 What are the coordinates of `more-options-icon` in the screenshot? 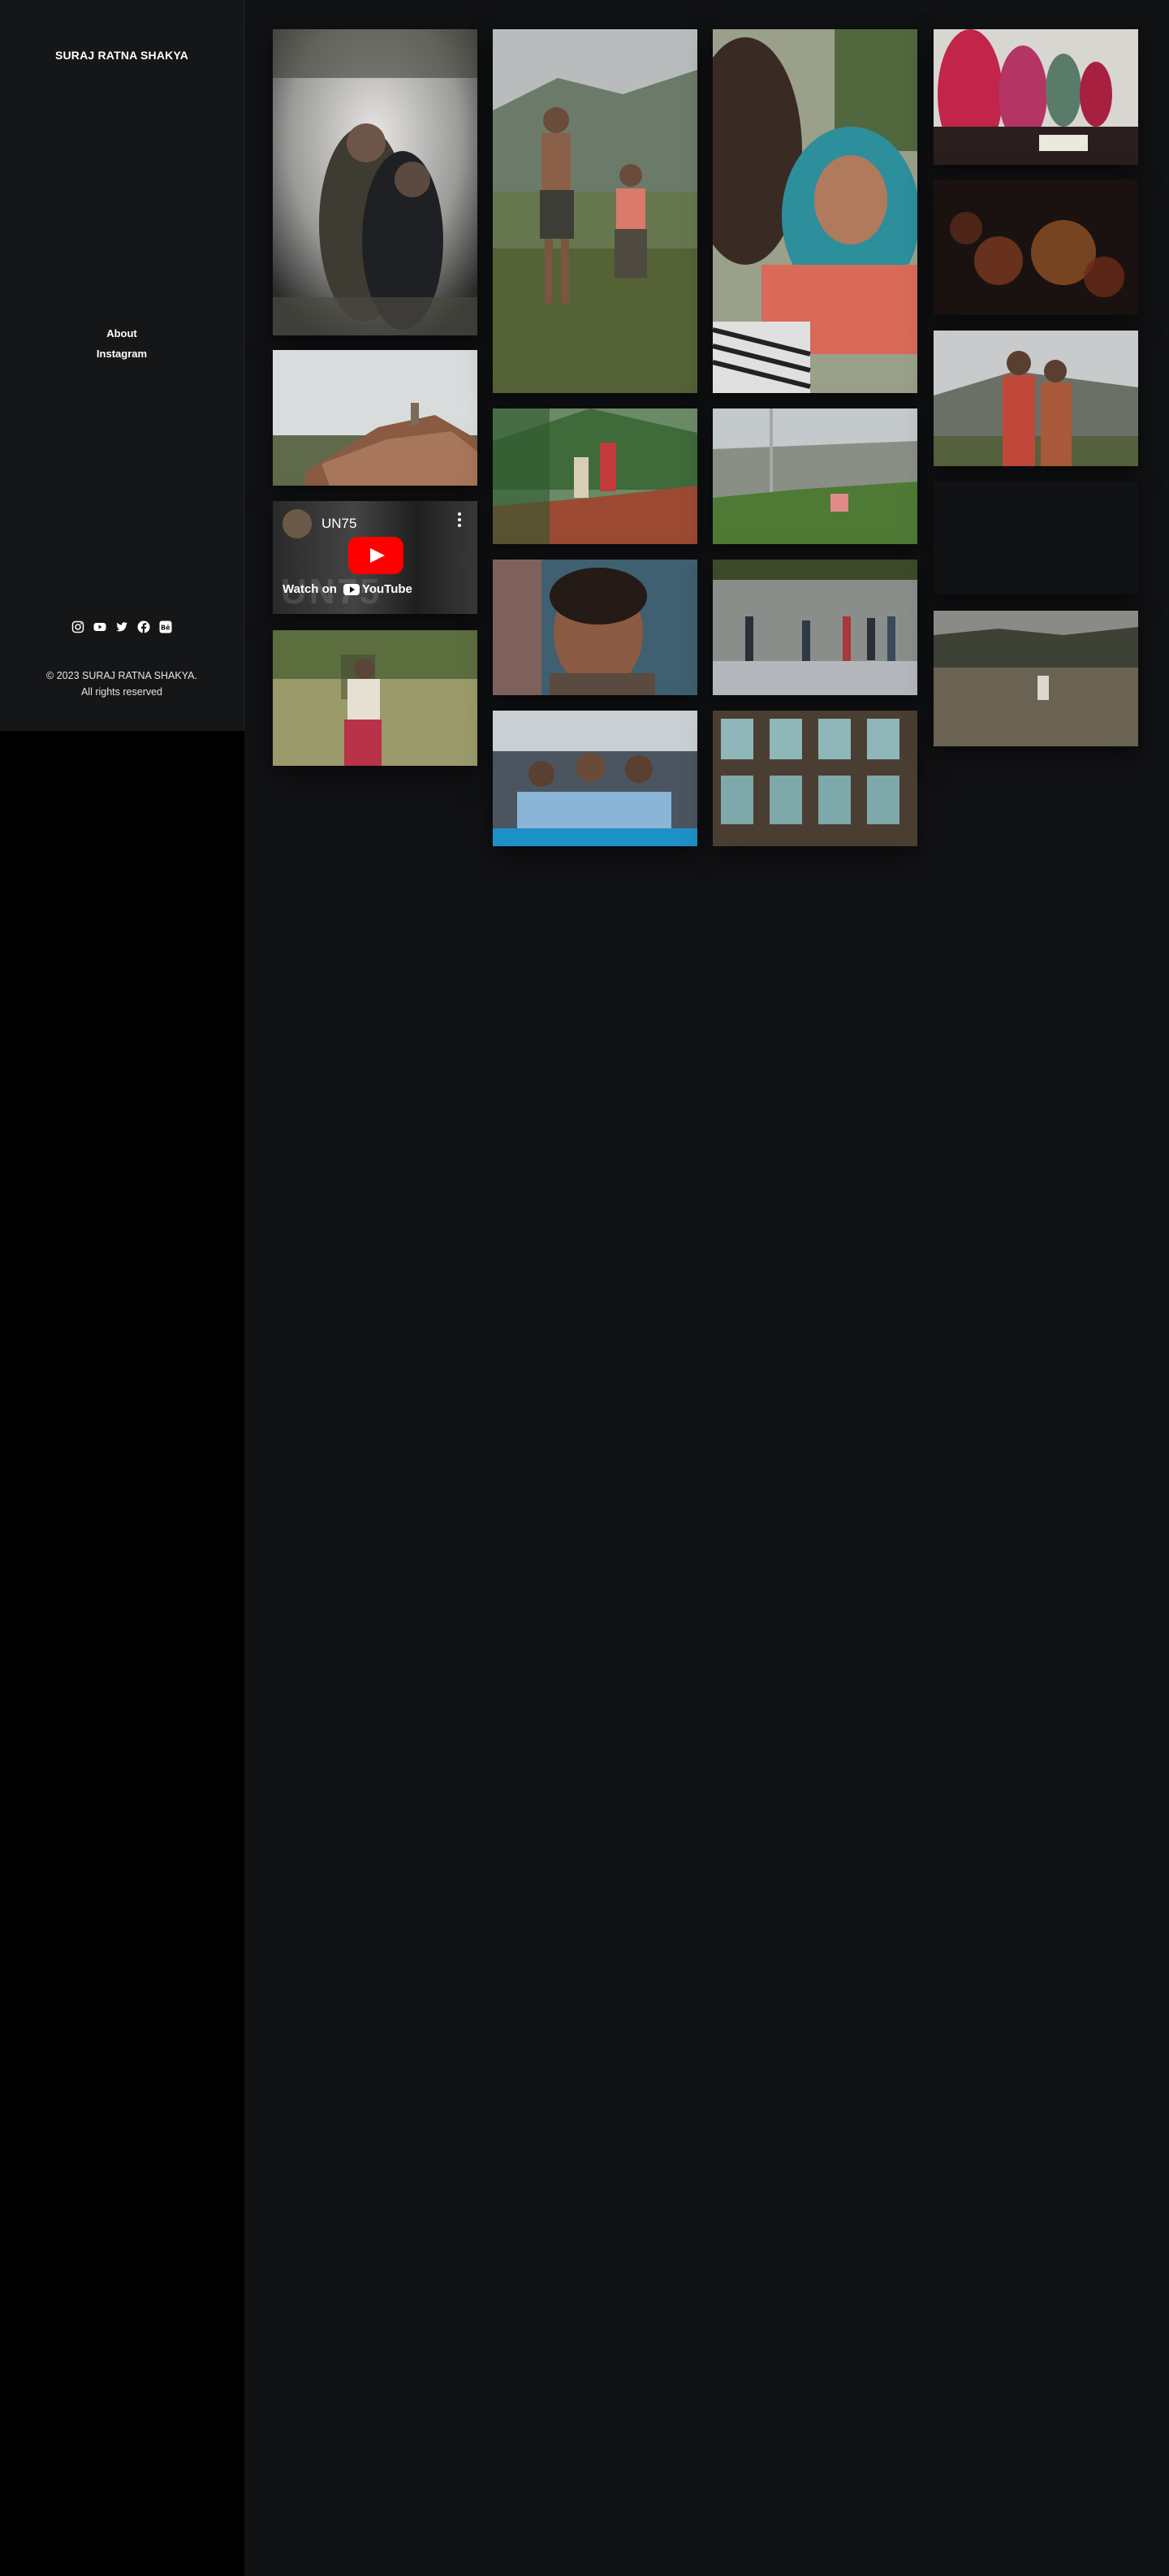 It's located at (459, 521).